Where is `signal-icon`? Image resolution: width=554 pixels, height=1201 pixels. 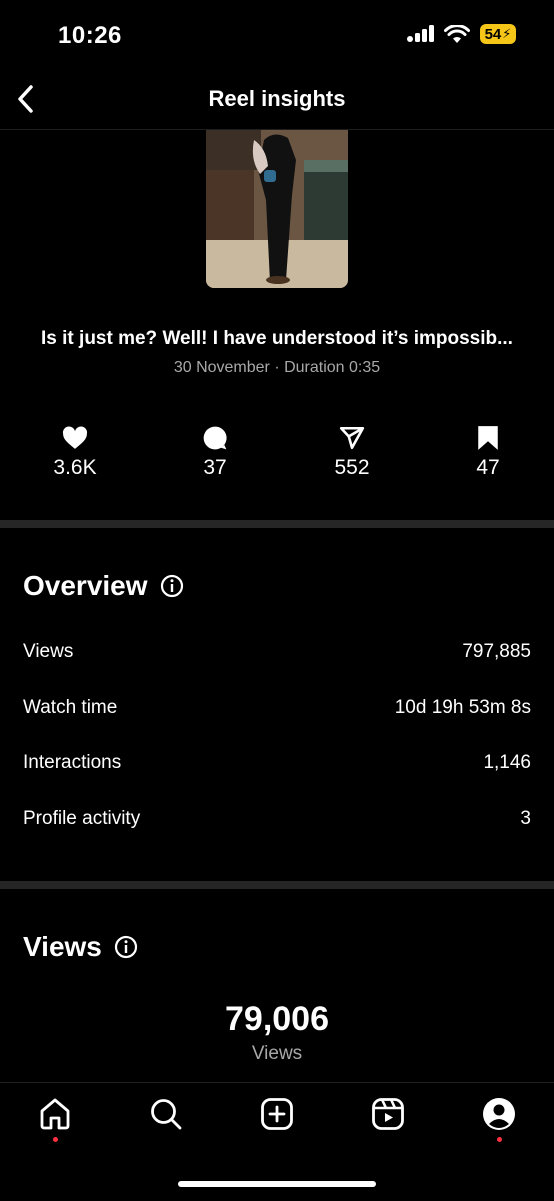 signal-icon is located at coordinates (420, 33).